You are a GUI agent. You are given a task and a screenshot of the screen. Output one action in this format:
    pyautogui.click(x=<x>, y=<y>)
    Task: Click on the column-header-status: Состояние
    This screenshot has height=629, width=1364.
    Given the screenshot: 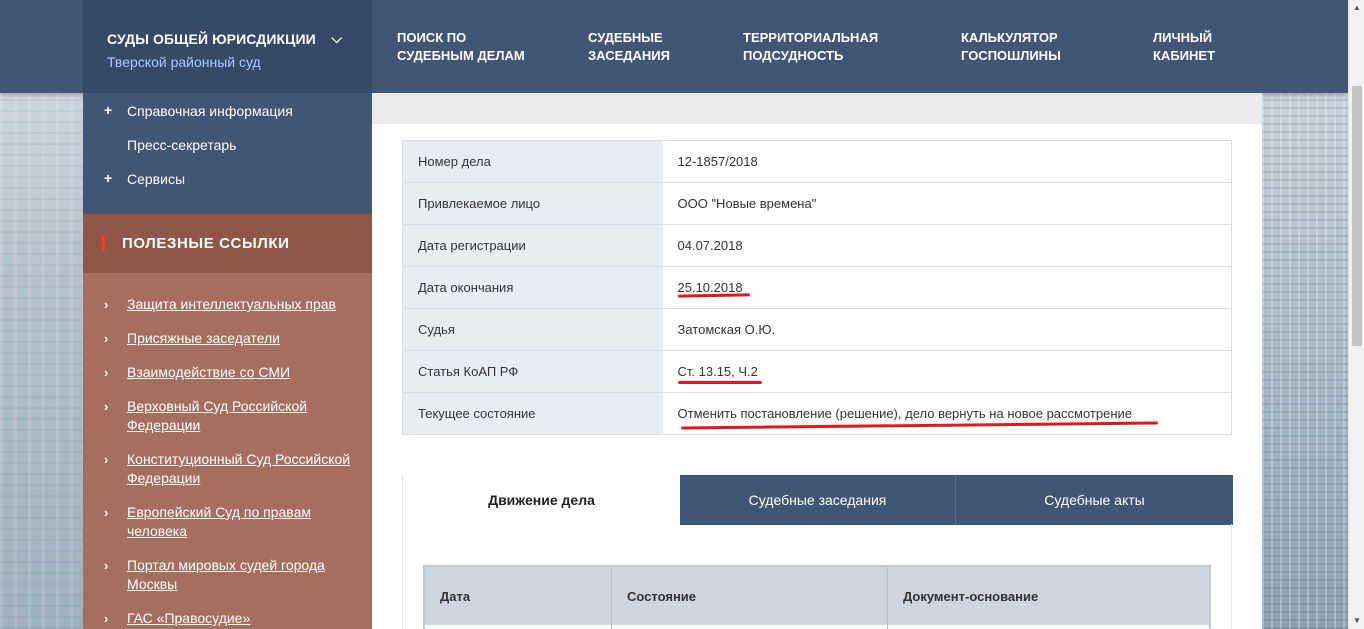 What is the action you would take?
    pyautogui.click(x=750, y=598)
    